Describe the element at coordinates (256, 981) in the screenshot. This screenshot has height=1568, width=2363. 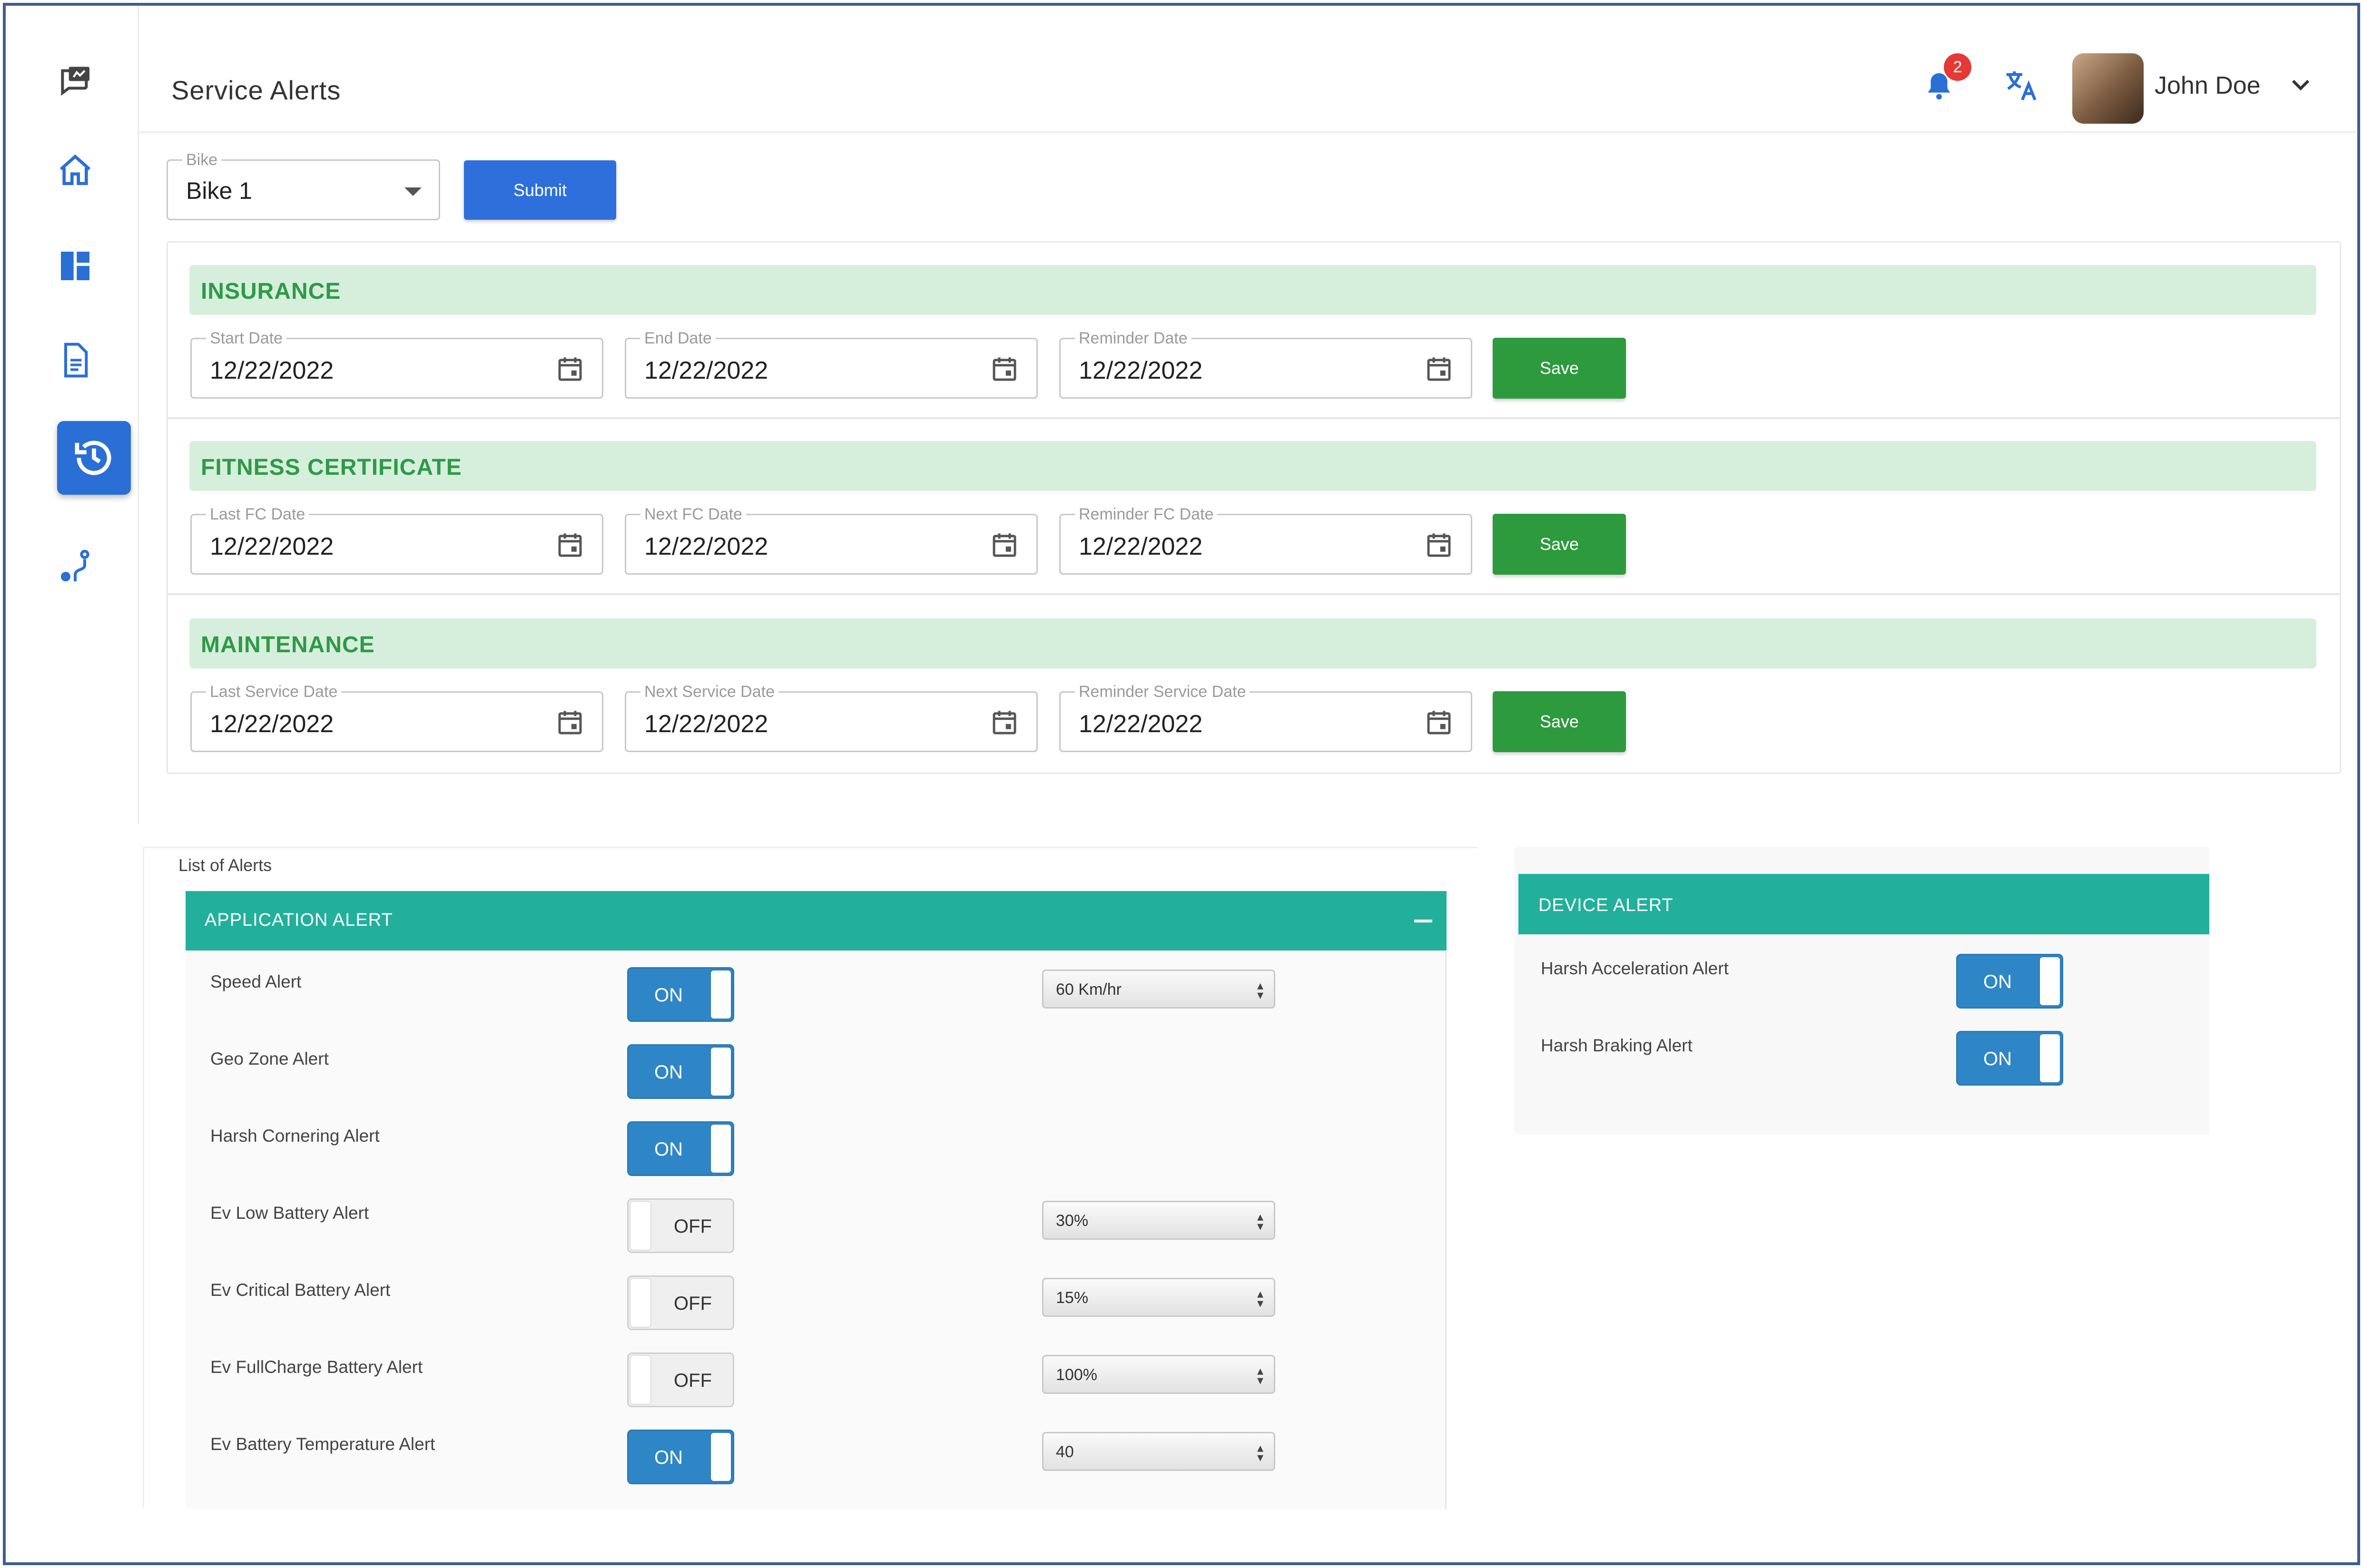
I see `alert-label: Speed Alert` at that location.